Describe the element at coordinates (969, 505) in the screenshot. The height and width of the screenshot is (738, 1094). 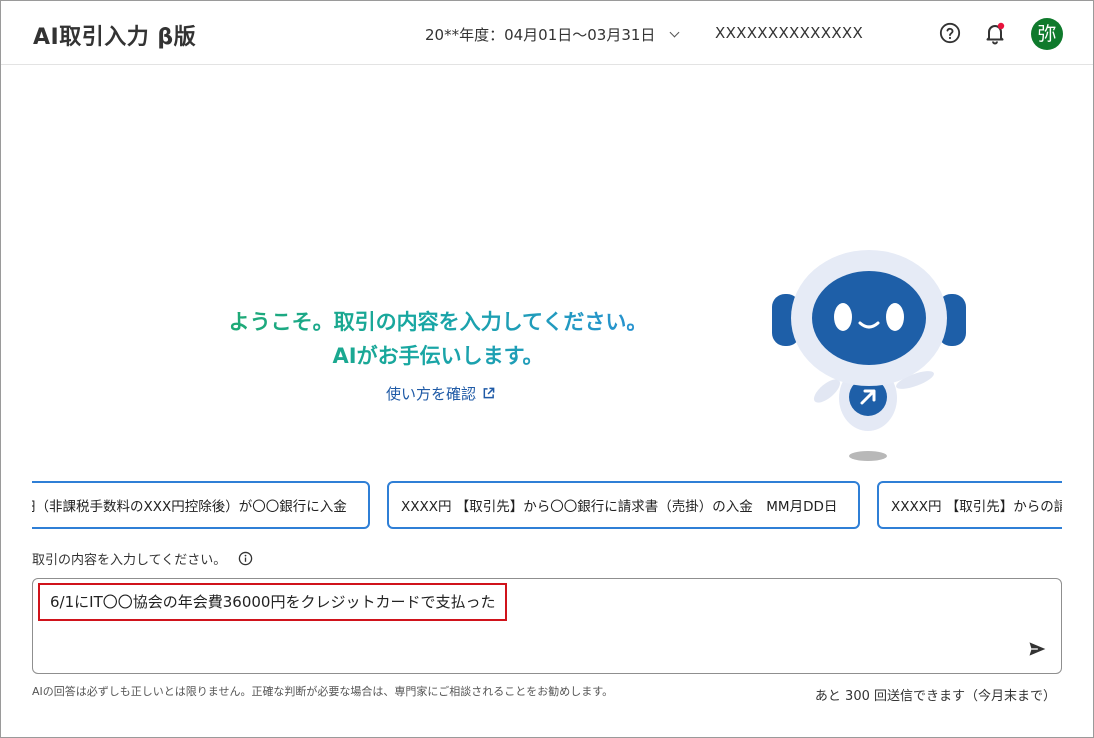
I see `suggestion-chip: XXXX円 【取引先】からの請` at that location.